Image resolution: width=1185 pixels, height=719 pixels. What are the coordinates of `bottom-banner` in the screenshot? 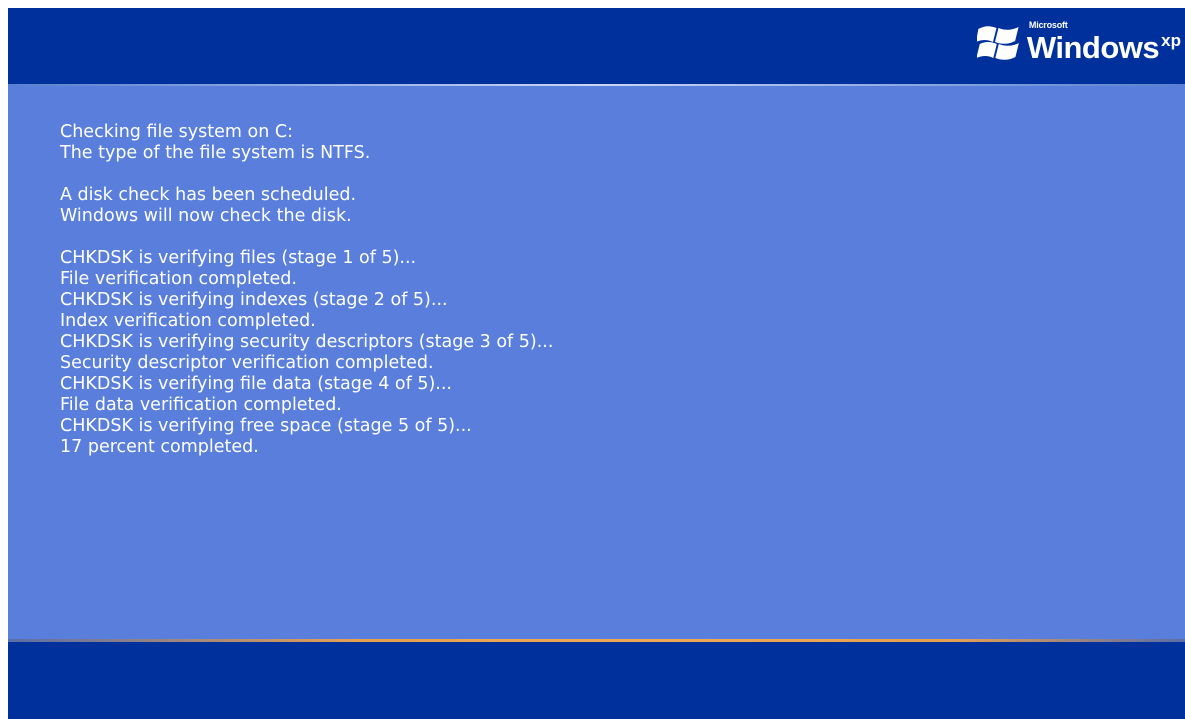 It's located at (596, 680).